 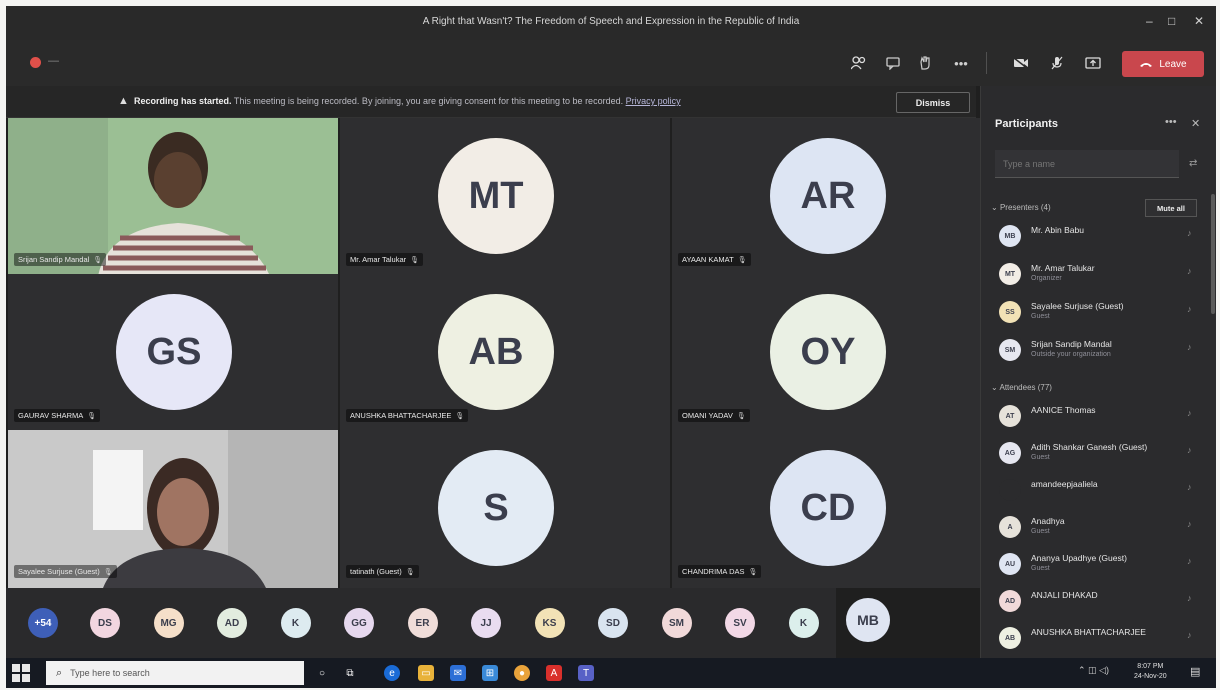 What do you see at coordinates (961, 63) in the screenshot?
I see `more-actions-button: •••` at bounding box center [961, 63].